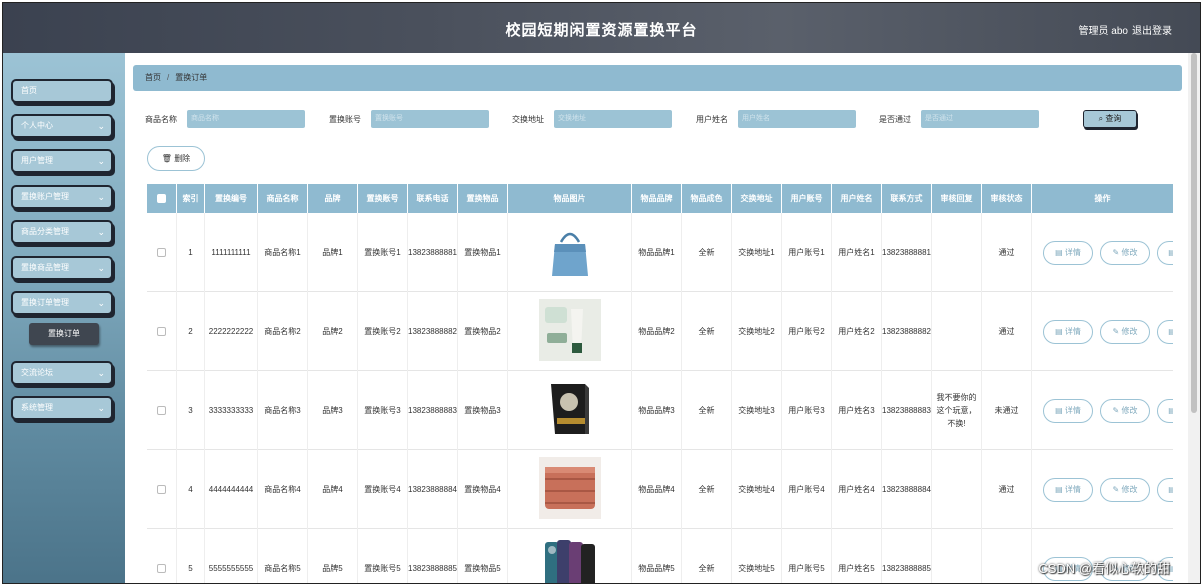 The width and height of the screenshot is (1204, 587). I want to click on cell-code: 5555555555, so click(231, 556).